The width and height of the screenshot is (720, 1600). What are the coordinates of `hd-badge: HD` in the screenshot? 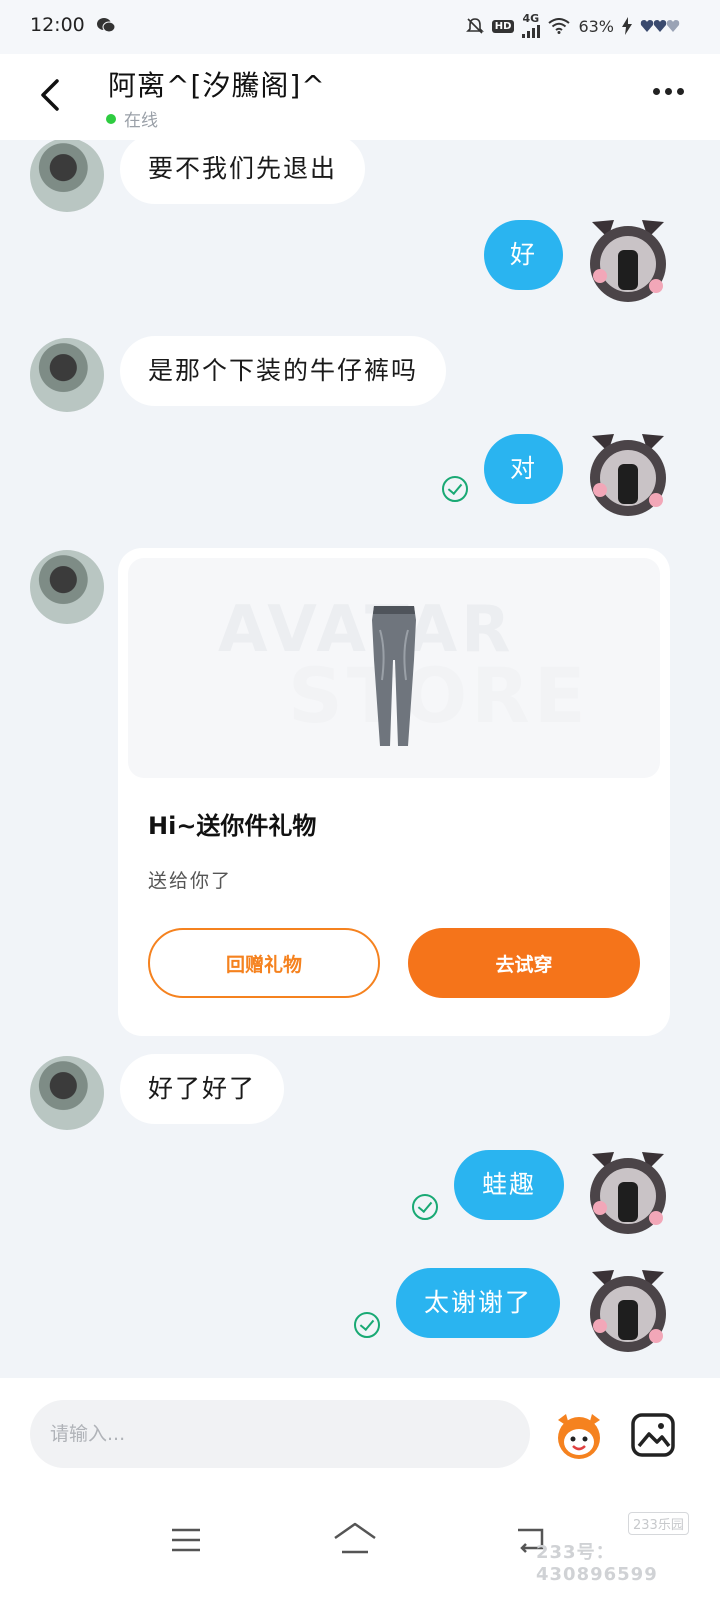 It's located at (503, 26).